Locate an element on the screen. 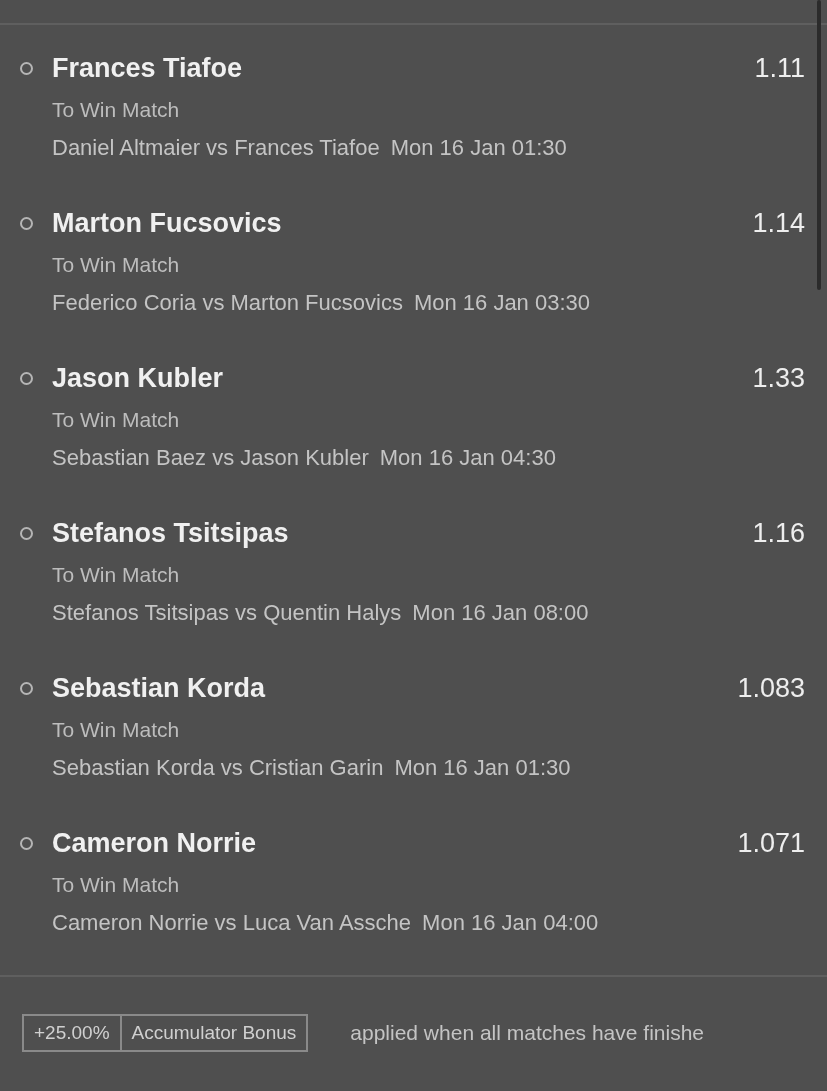 This screenshot has height=1091, width=827. odds: 1.16 is located at coordinates (778, 533).